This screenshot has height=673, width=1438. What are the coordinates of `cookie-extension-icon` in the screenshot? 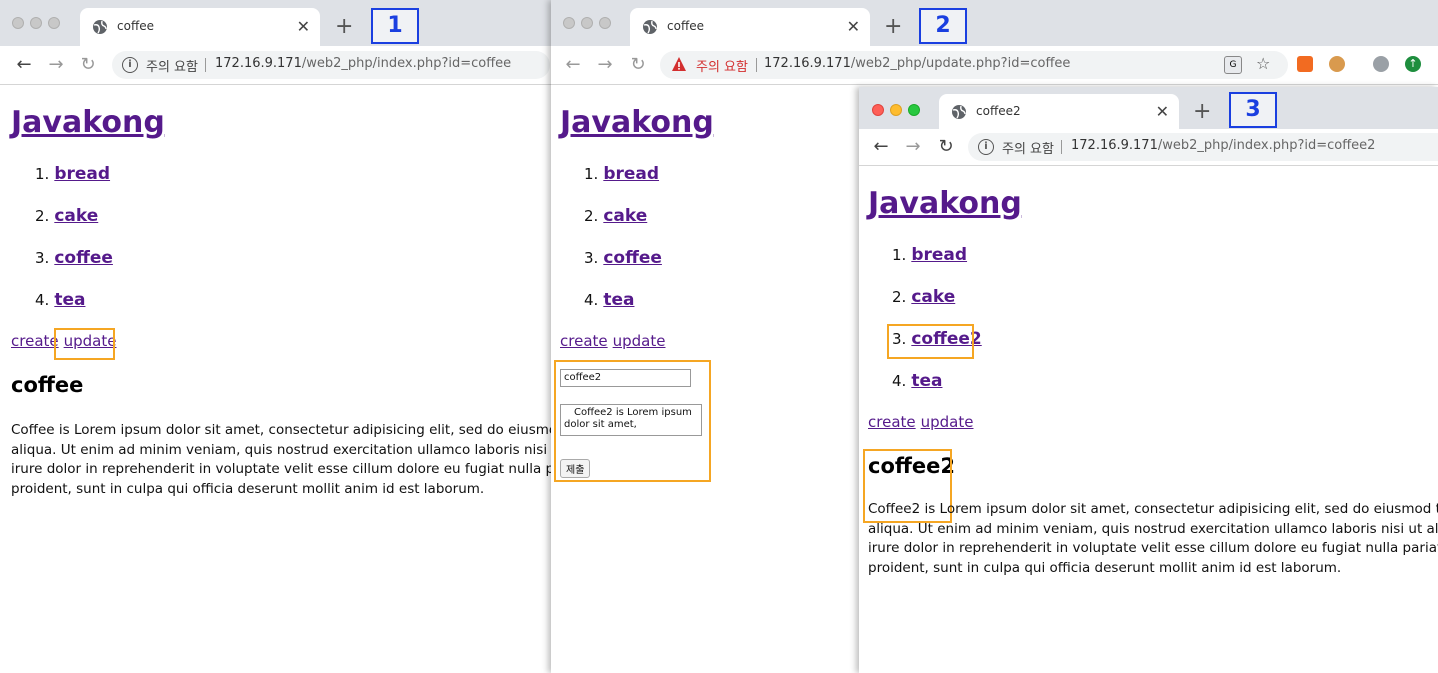 It's located at (1337, 64).